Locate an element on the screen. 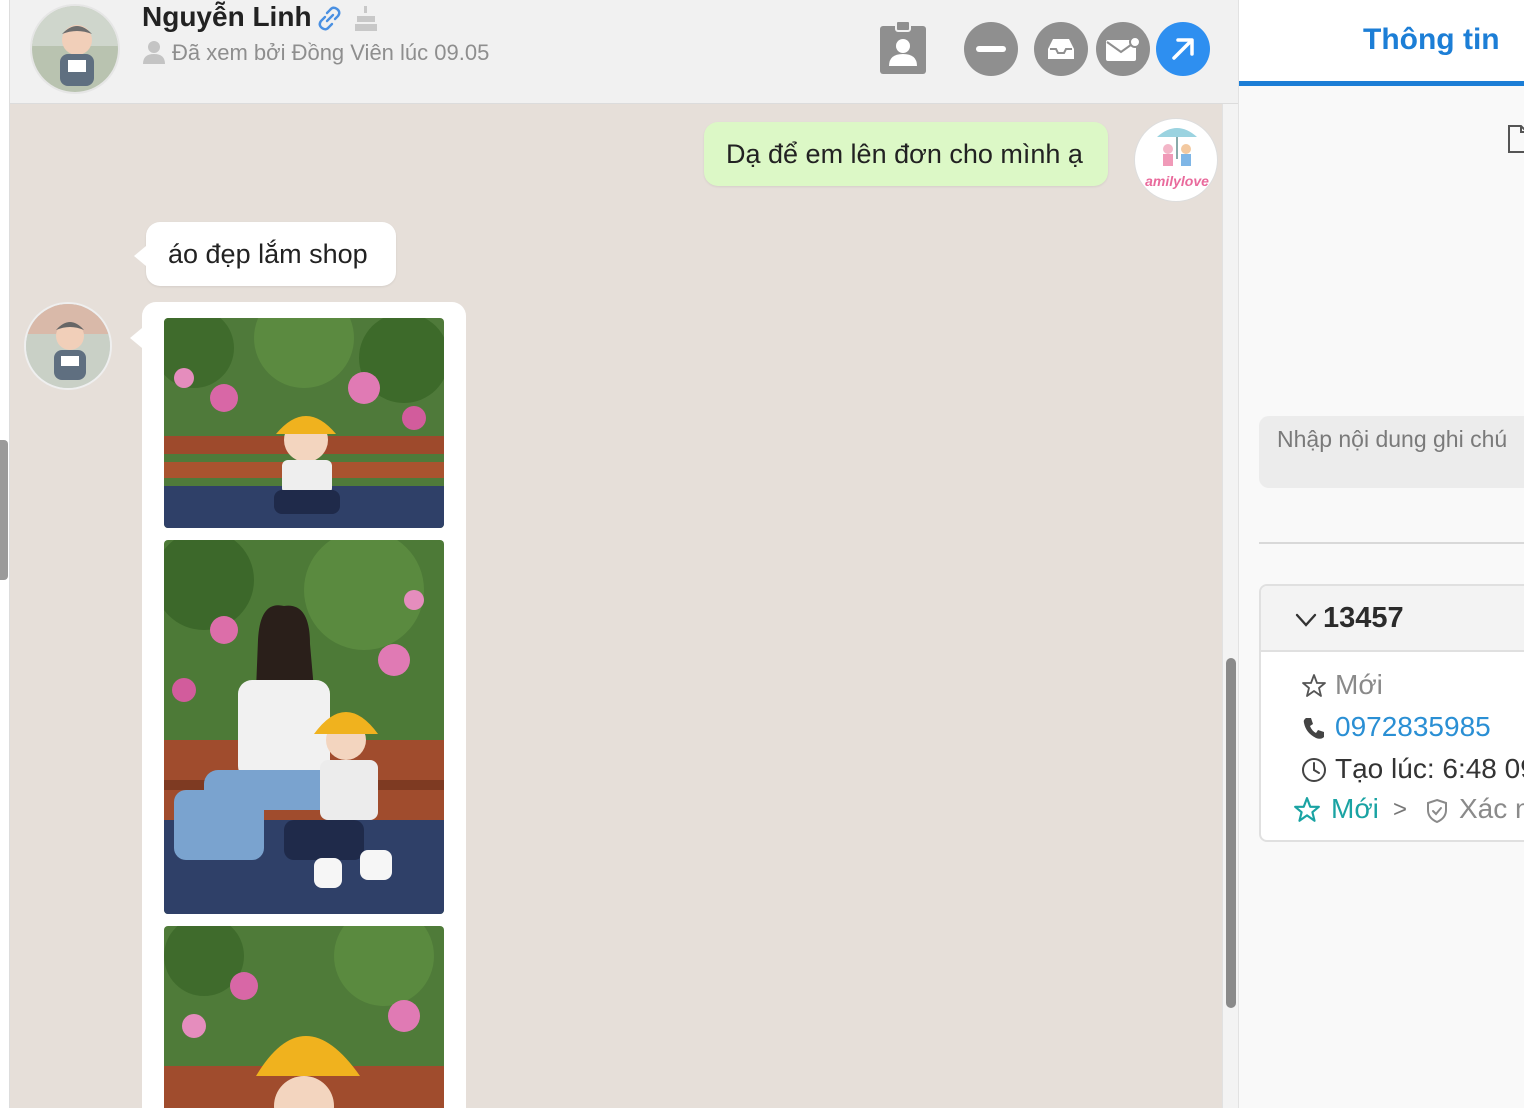  chat-scrollbar-thumb is located at coordinates (1231, 833).